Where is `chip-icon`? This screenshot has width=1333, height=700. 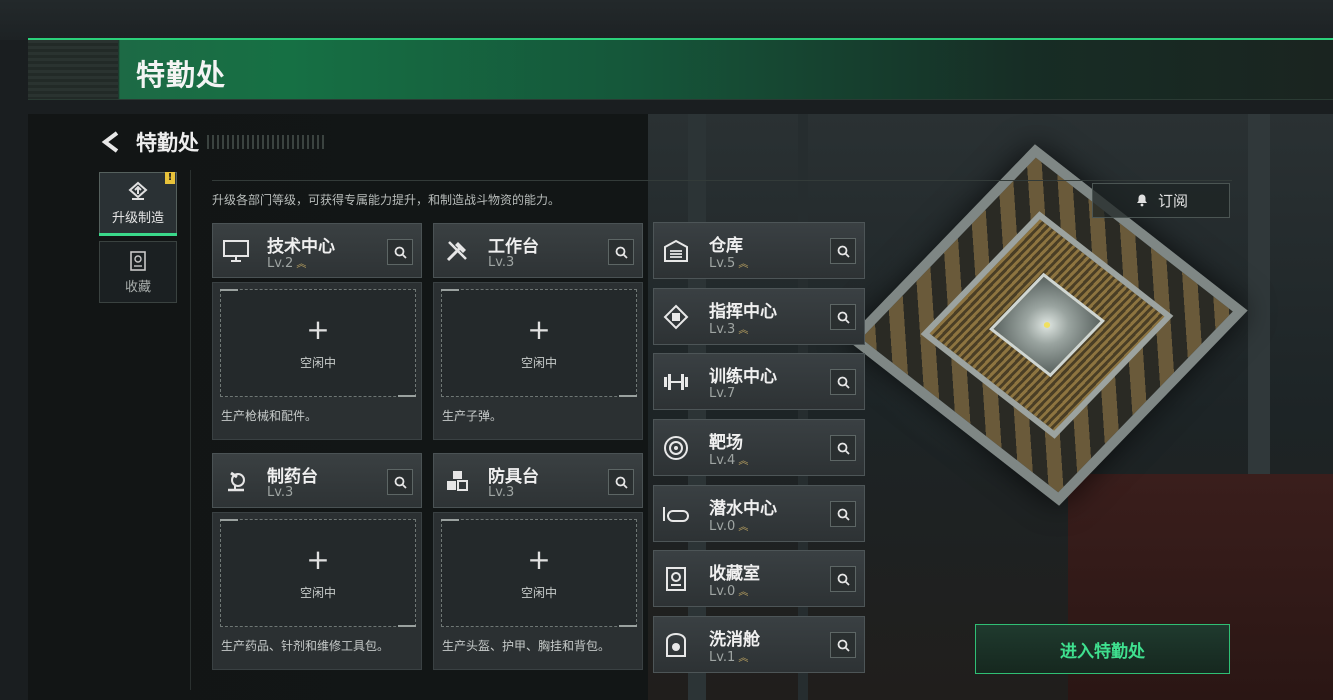
chip-icon is located at coordinates (676, 317).